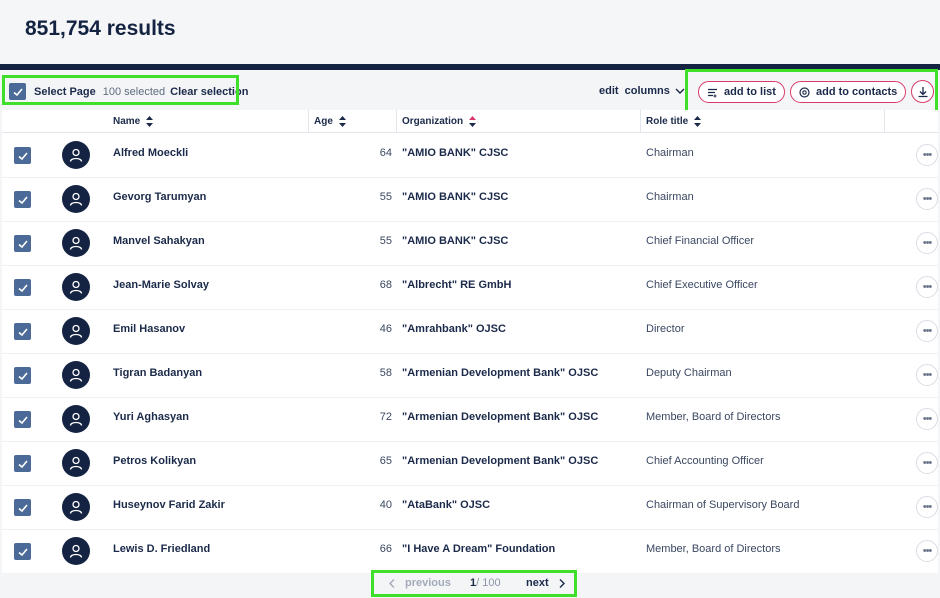  What do you see at coordinates (154, 461) in the screenshot?
I see `person-name: Petros Kolikyan` at bounding box center [154, 461].